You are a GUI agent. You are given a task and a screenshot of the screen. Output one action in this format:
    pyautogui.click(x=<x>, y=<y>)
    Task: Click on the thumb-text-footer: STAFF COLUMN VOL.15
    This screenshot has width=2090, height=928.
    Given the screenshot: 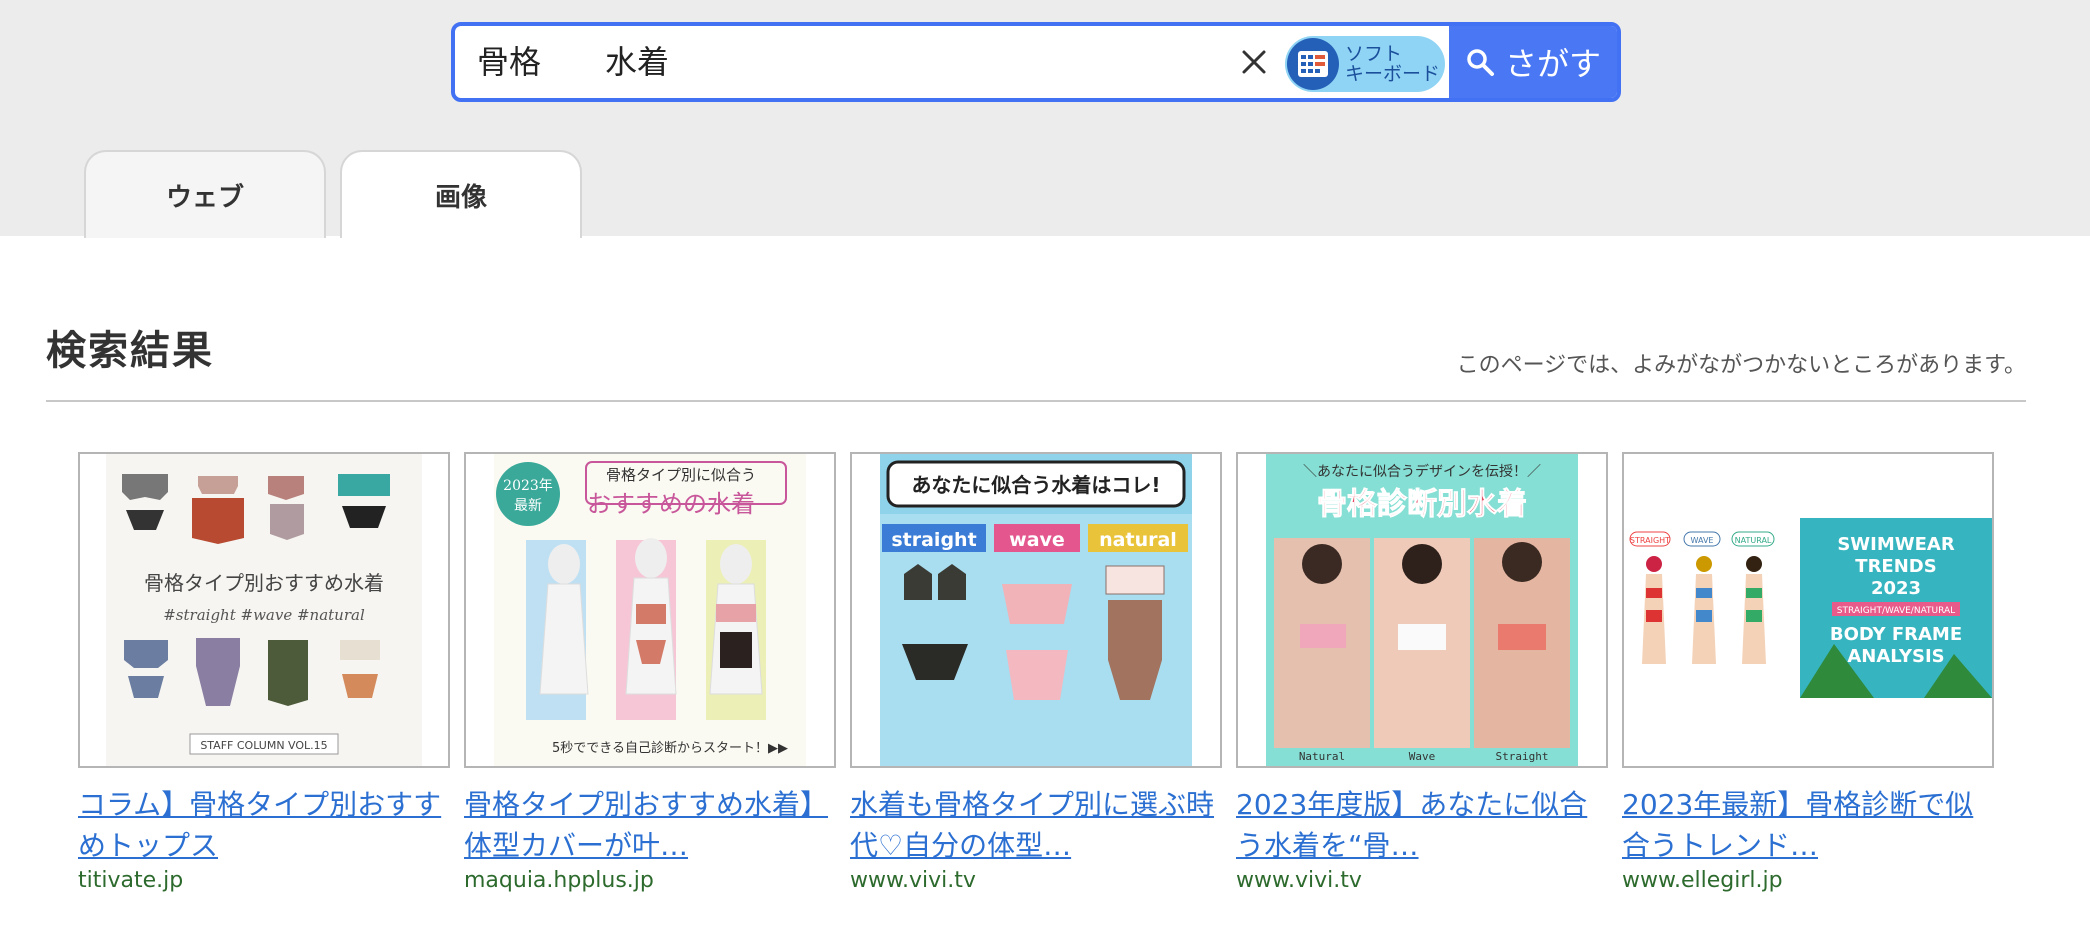 What is the action you would take?
    pyautogui.click(x=263, y=745)
    